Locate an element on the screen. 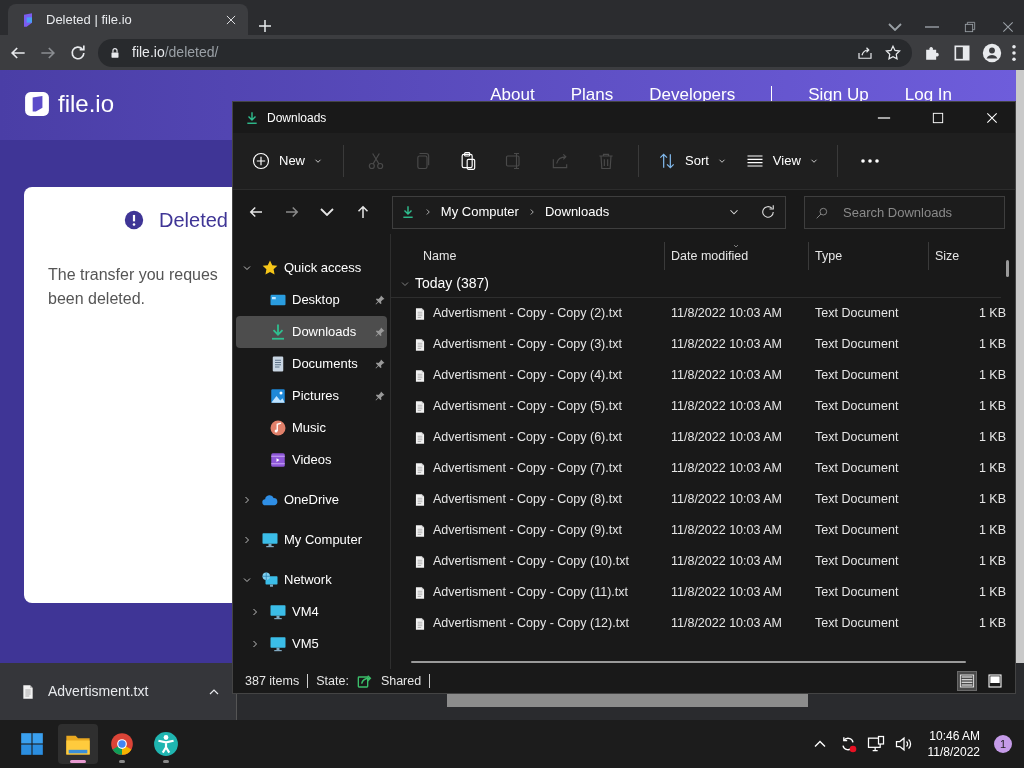 This screenshot has height=768, width=1024. details-view-icon is located at coordinates (967, 681).